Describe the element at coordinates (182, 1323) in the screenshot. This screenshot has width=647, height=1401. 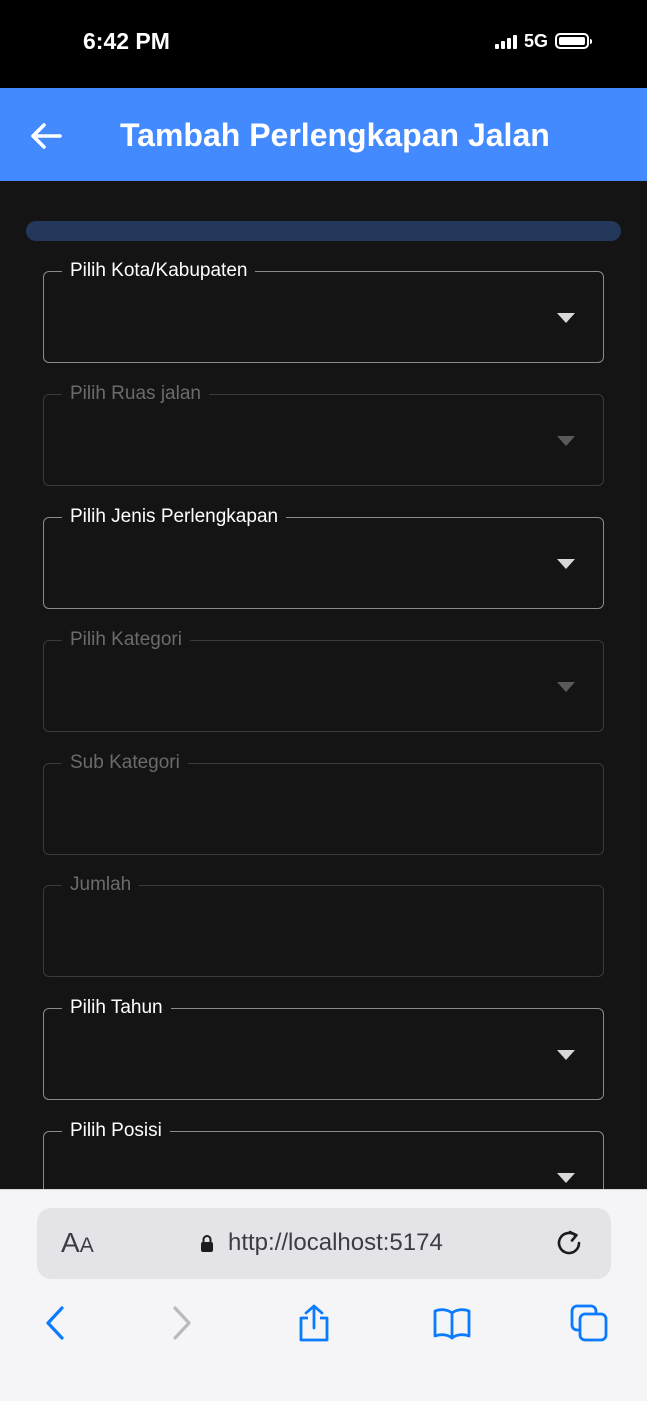
I see `forward-chevron-icon` at that location.